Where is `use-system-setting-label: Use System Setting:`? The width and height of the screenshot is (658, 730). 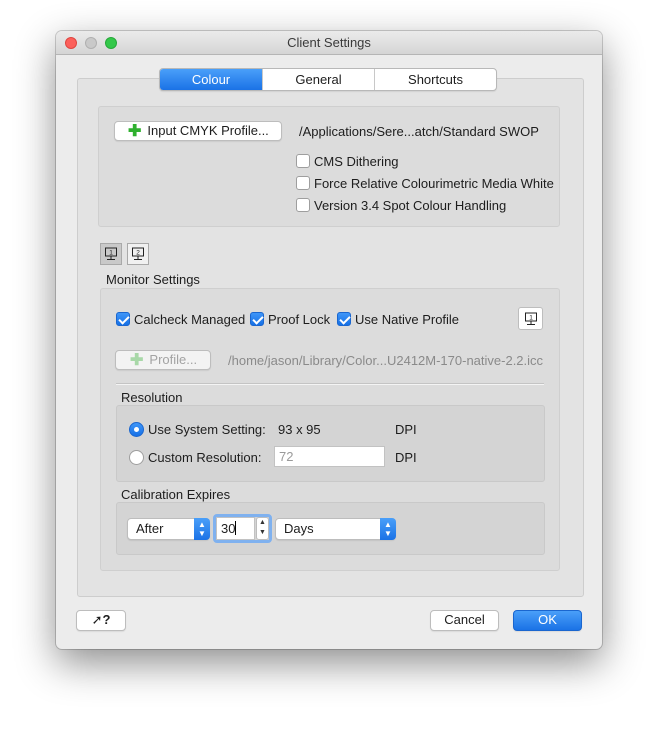
use-system-setting-label: Use System Setting: is located at coordinates (207, 429).